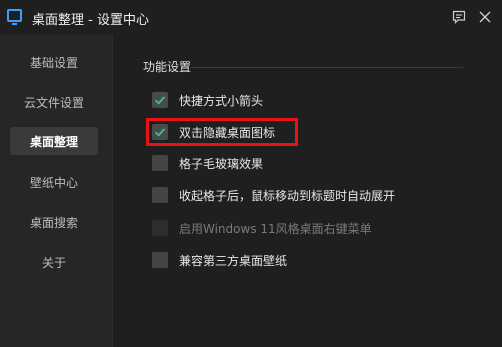  Describe the element at coordinates (221, 100) in the screenshot. I see `option-label: 快捷方式小箭头` at that location.